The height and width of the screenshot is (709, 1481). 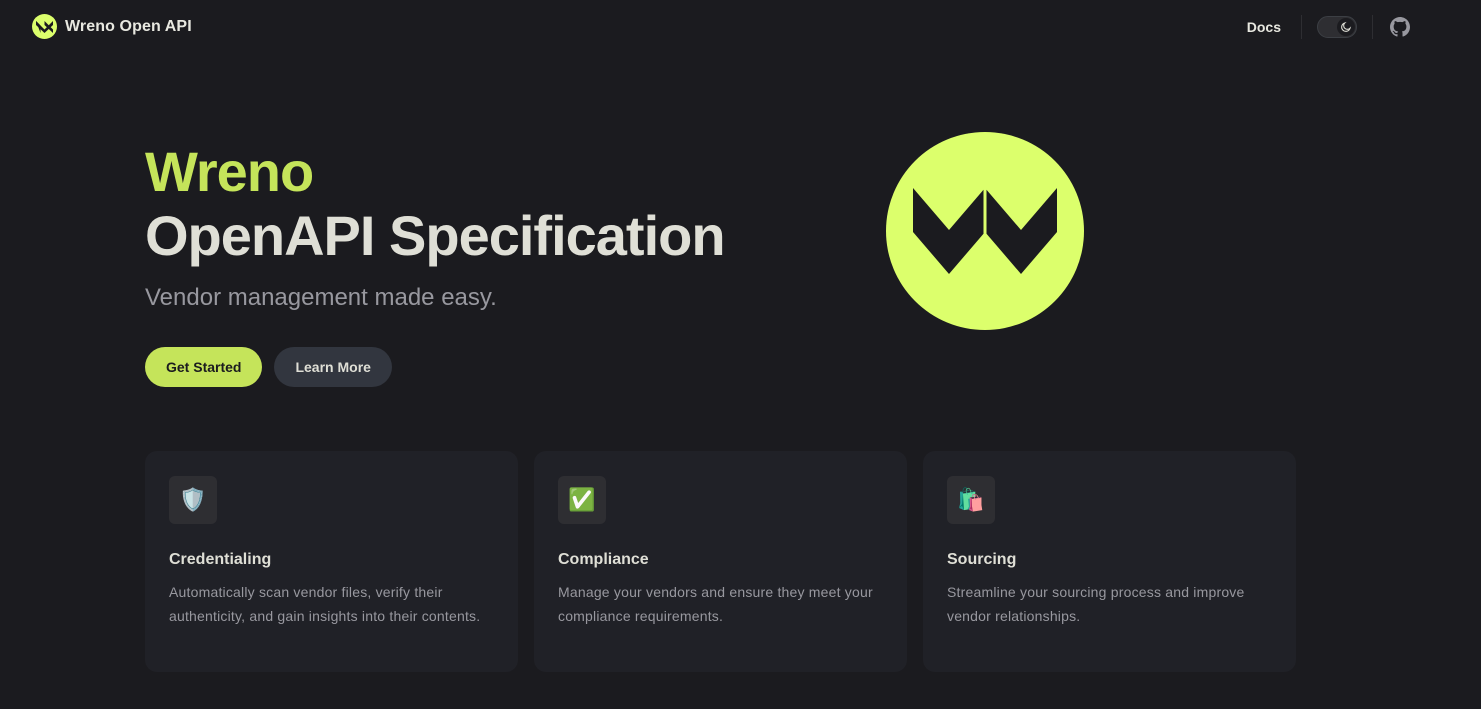 What do you see at coordinates (193, 500) in the screenshot?
I see `shield-icon: 🛡️` at bounding box center [193, 500].